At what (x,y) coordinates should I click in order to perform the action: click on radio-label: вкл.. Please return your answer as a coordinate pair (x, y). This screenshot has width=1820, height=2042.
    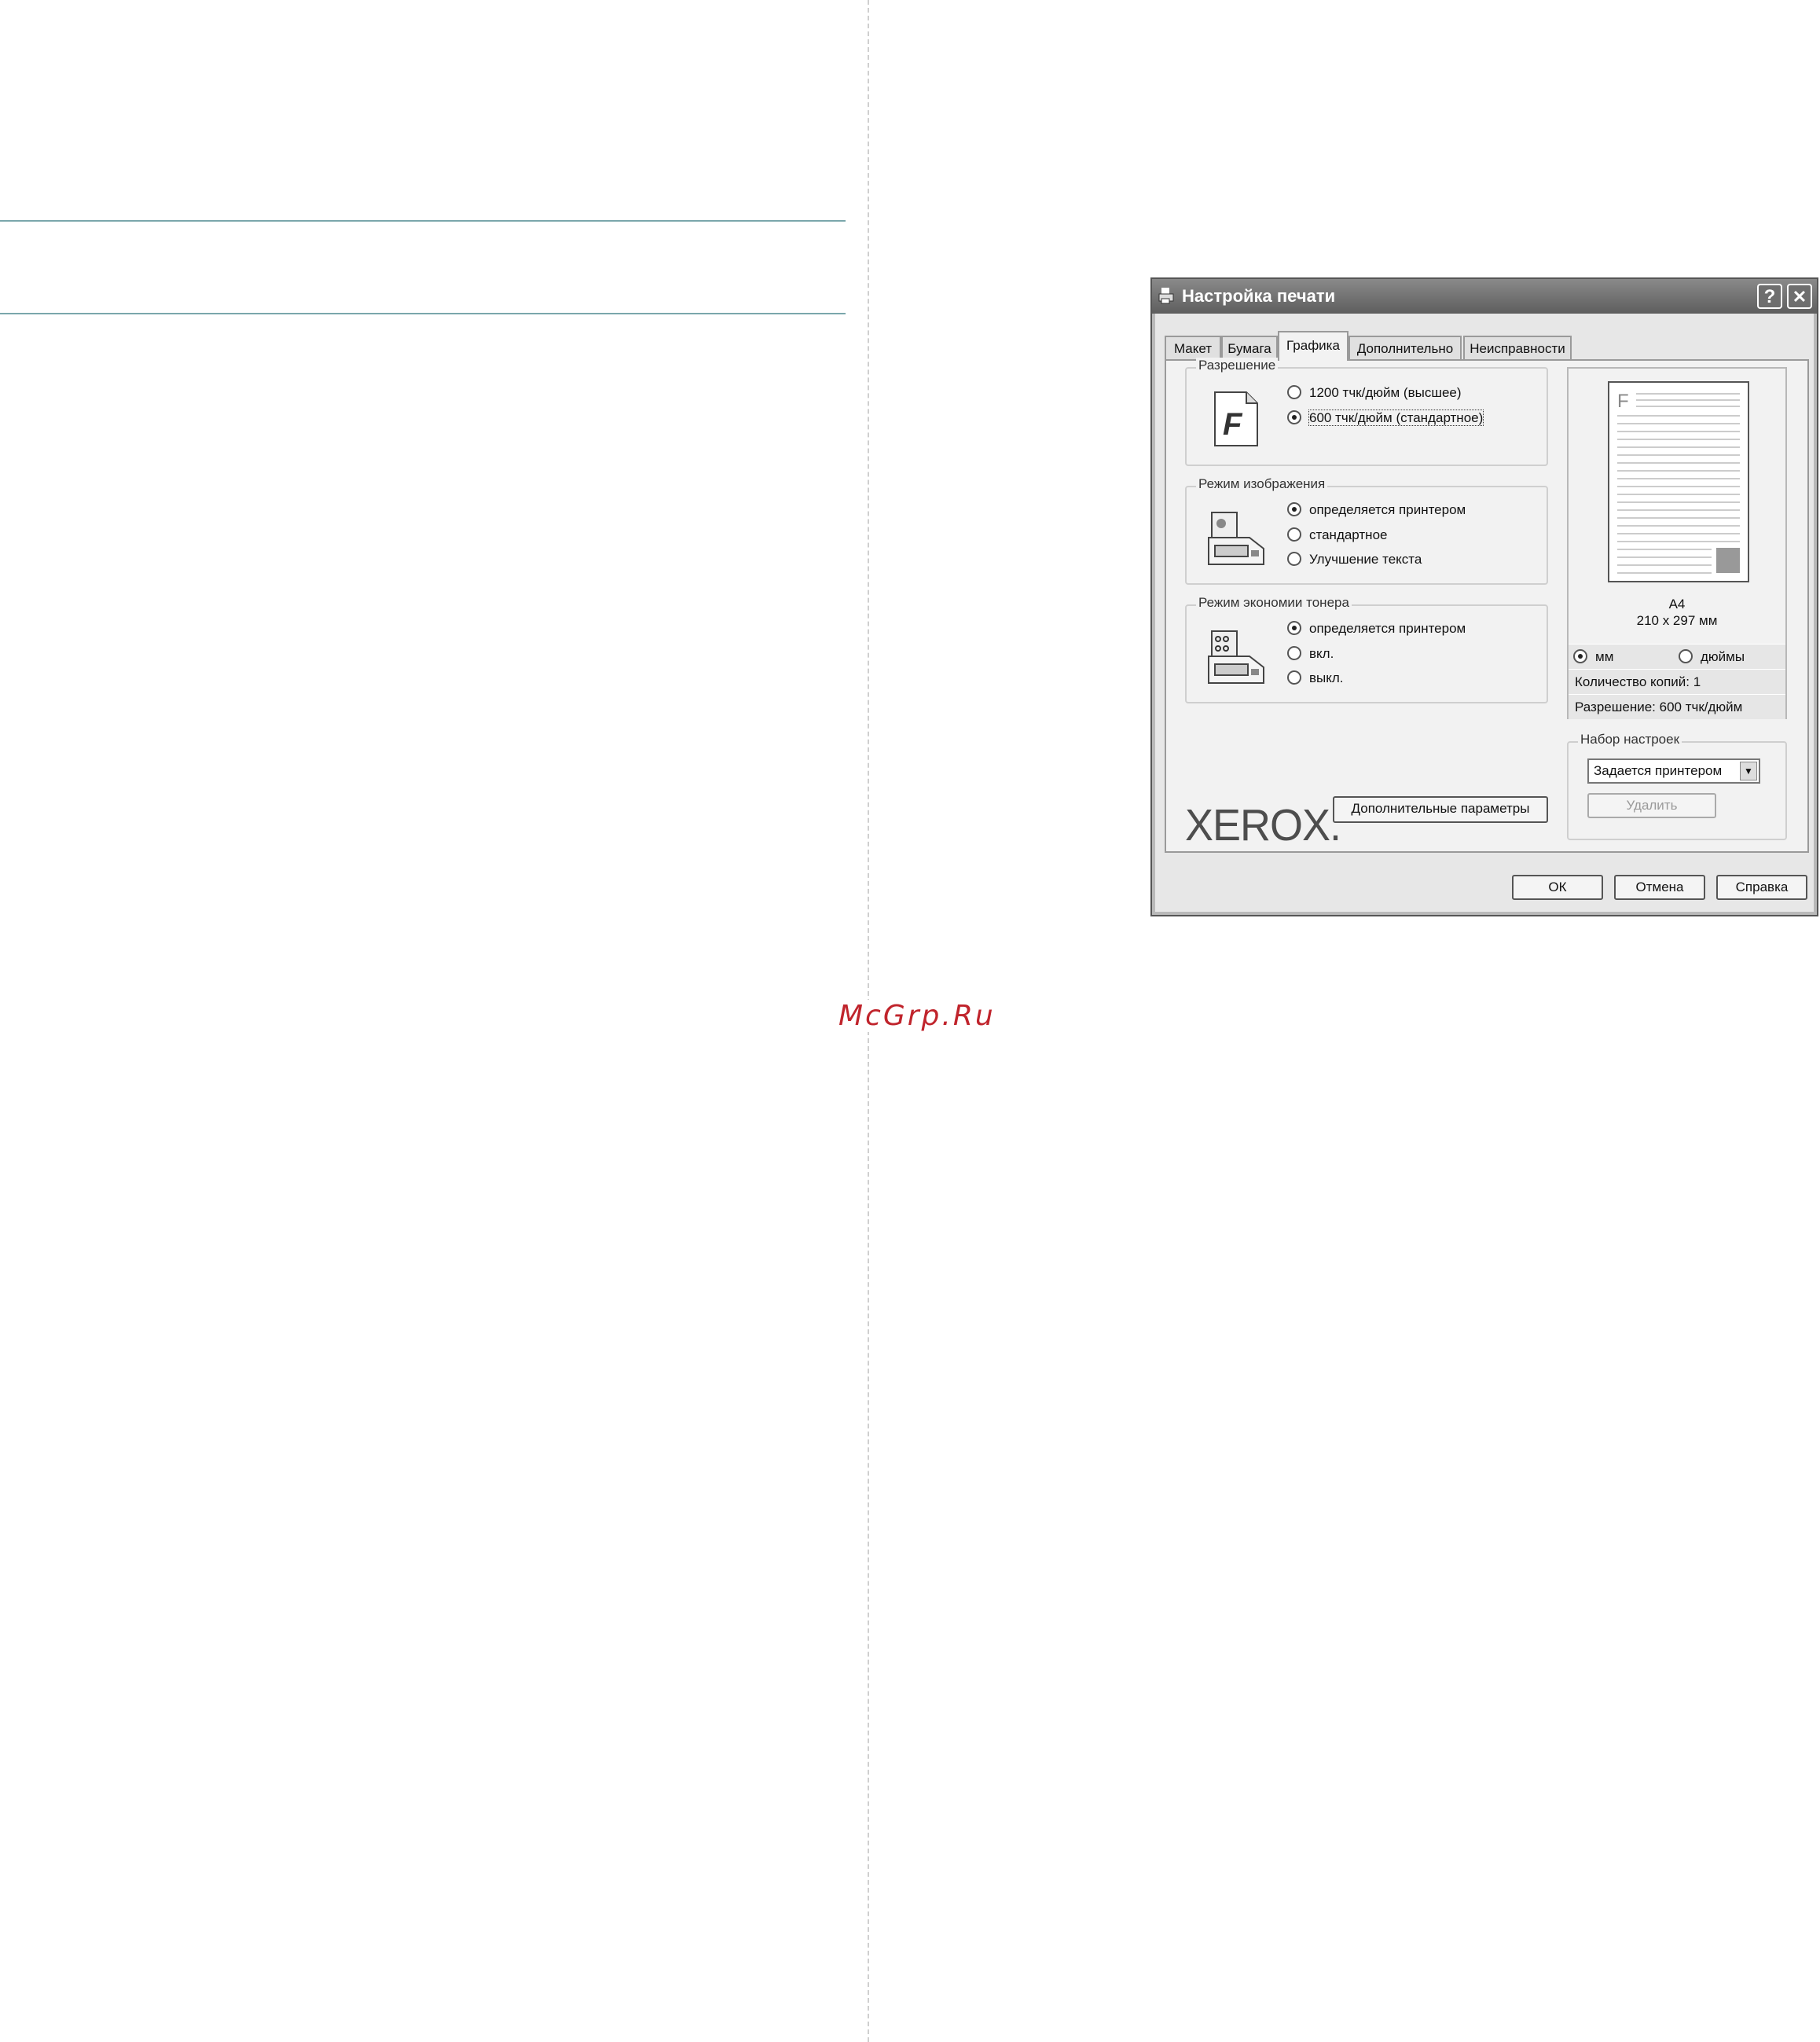
    Looking at the image, I should click on (1321, 653).